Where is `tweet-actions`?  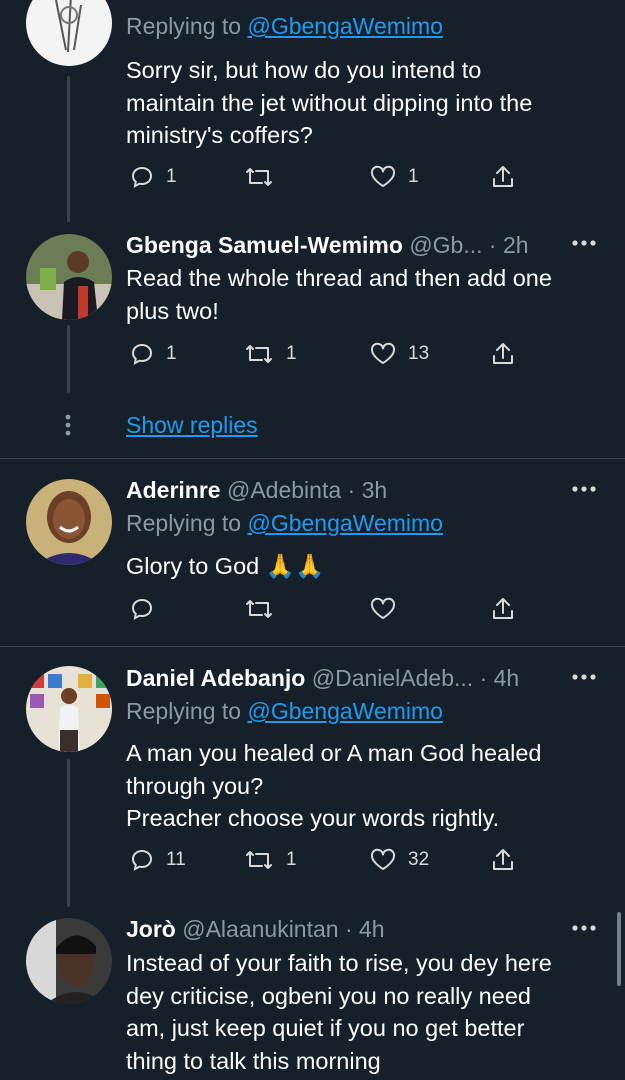
tweet-actions is located at coordinates (326, 609).